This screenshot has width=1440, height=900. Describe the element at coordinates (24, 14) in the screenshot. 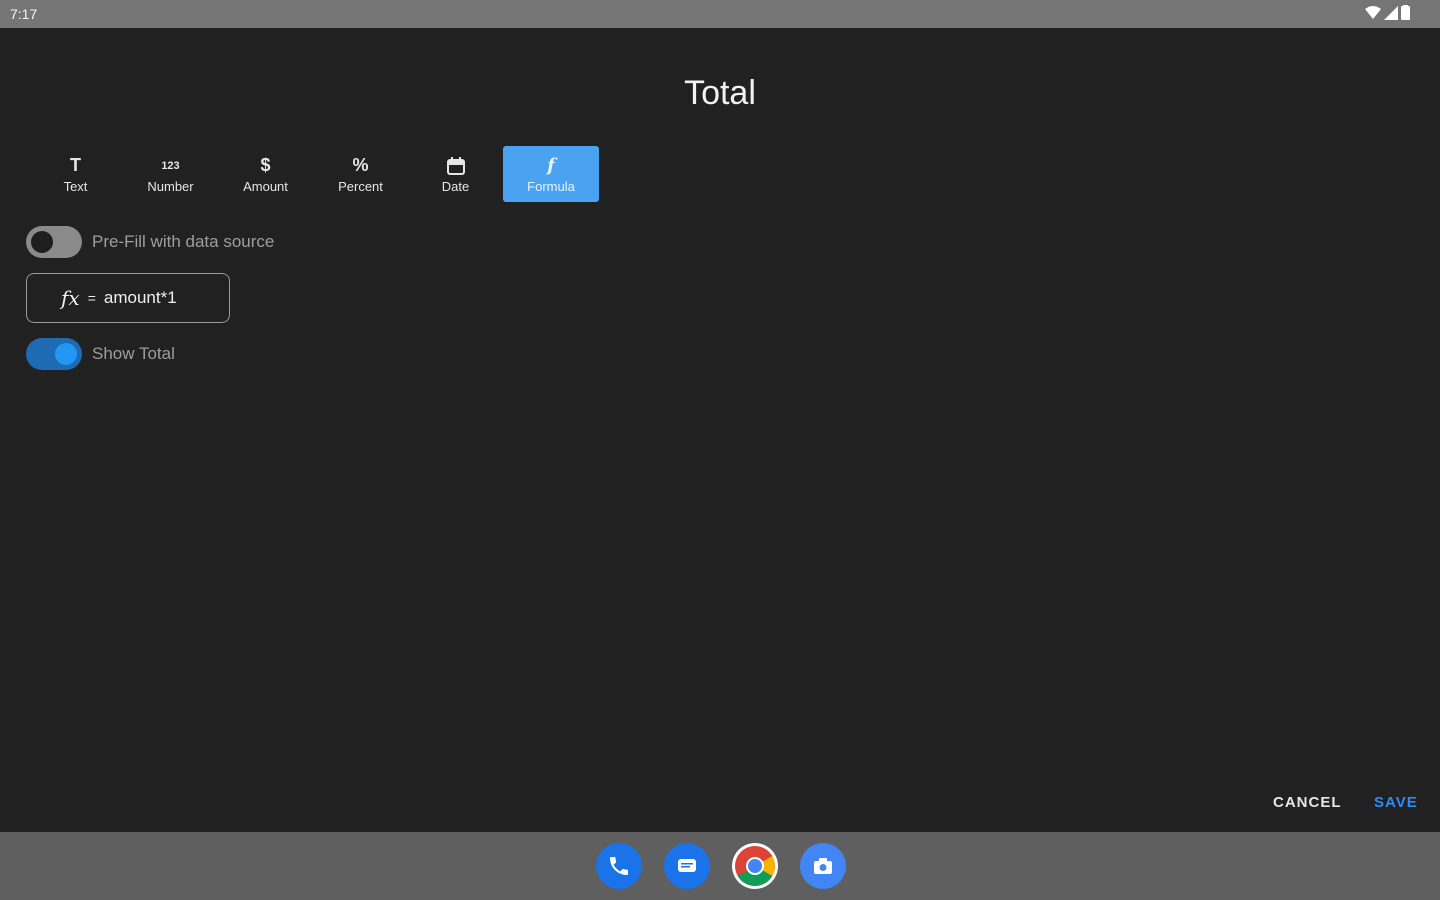

I see `status-time: 7:17` at that location.